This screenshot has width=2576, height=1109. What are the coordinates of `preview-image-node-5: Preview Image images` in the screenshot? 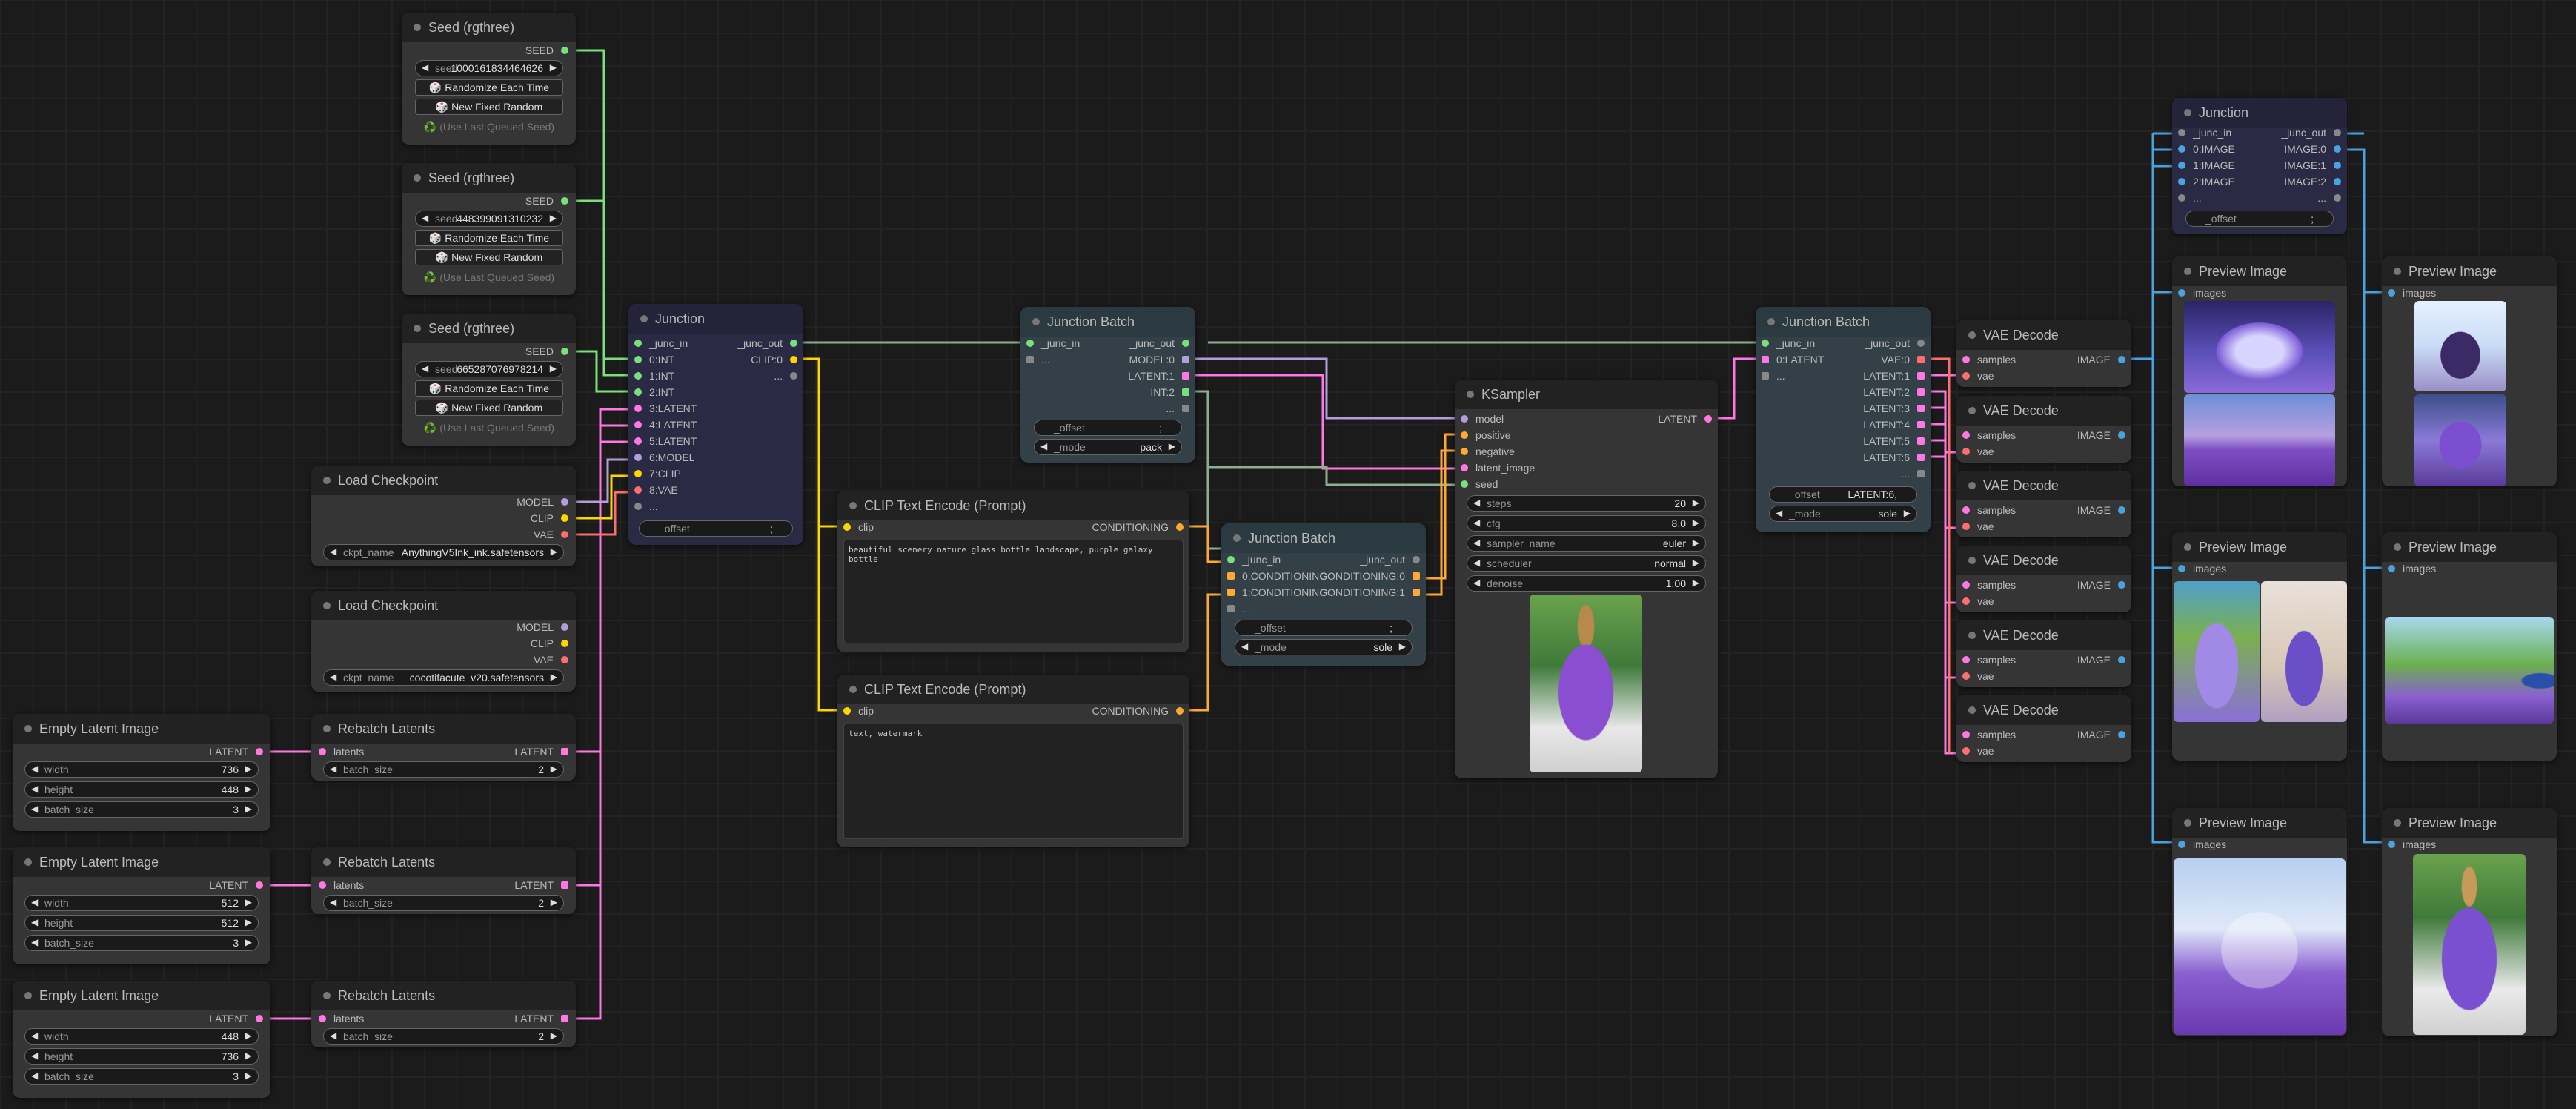 It's located at (2259, 922).